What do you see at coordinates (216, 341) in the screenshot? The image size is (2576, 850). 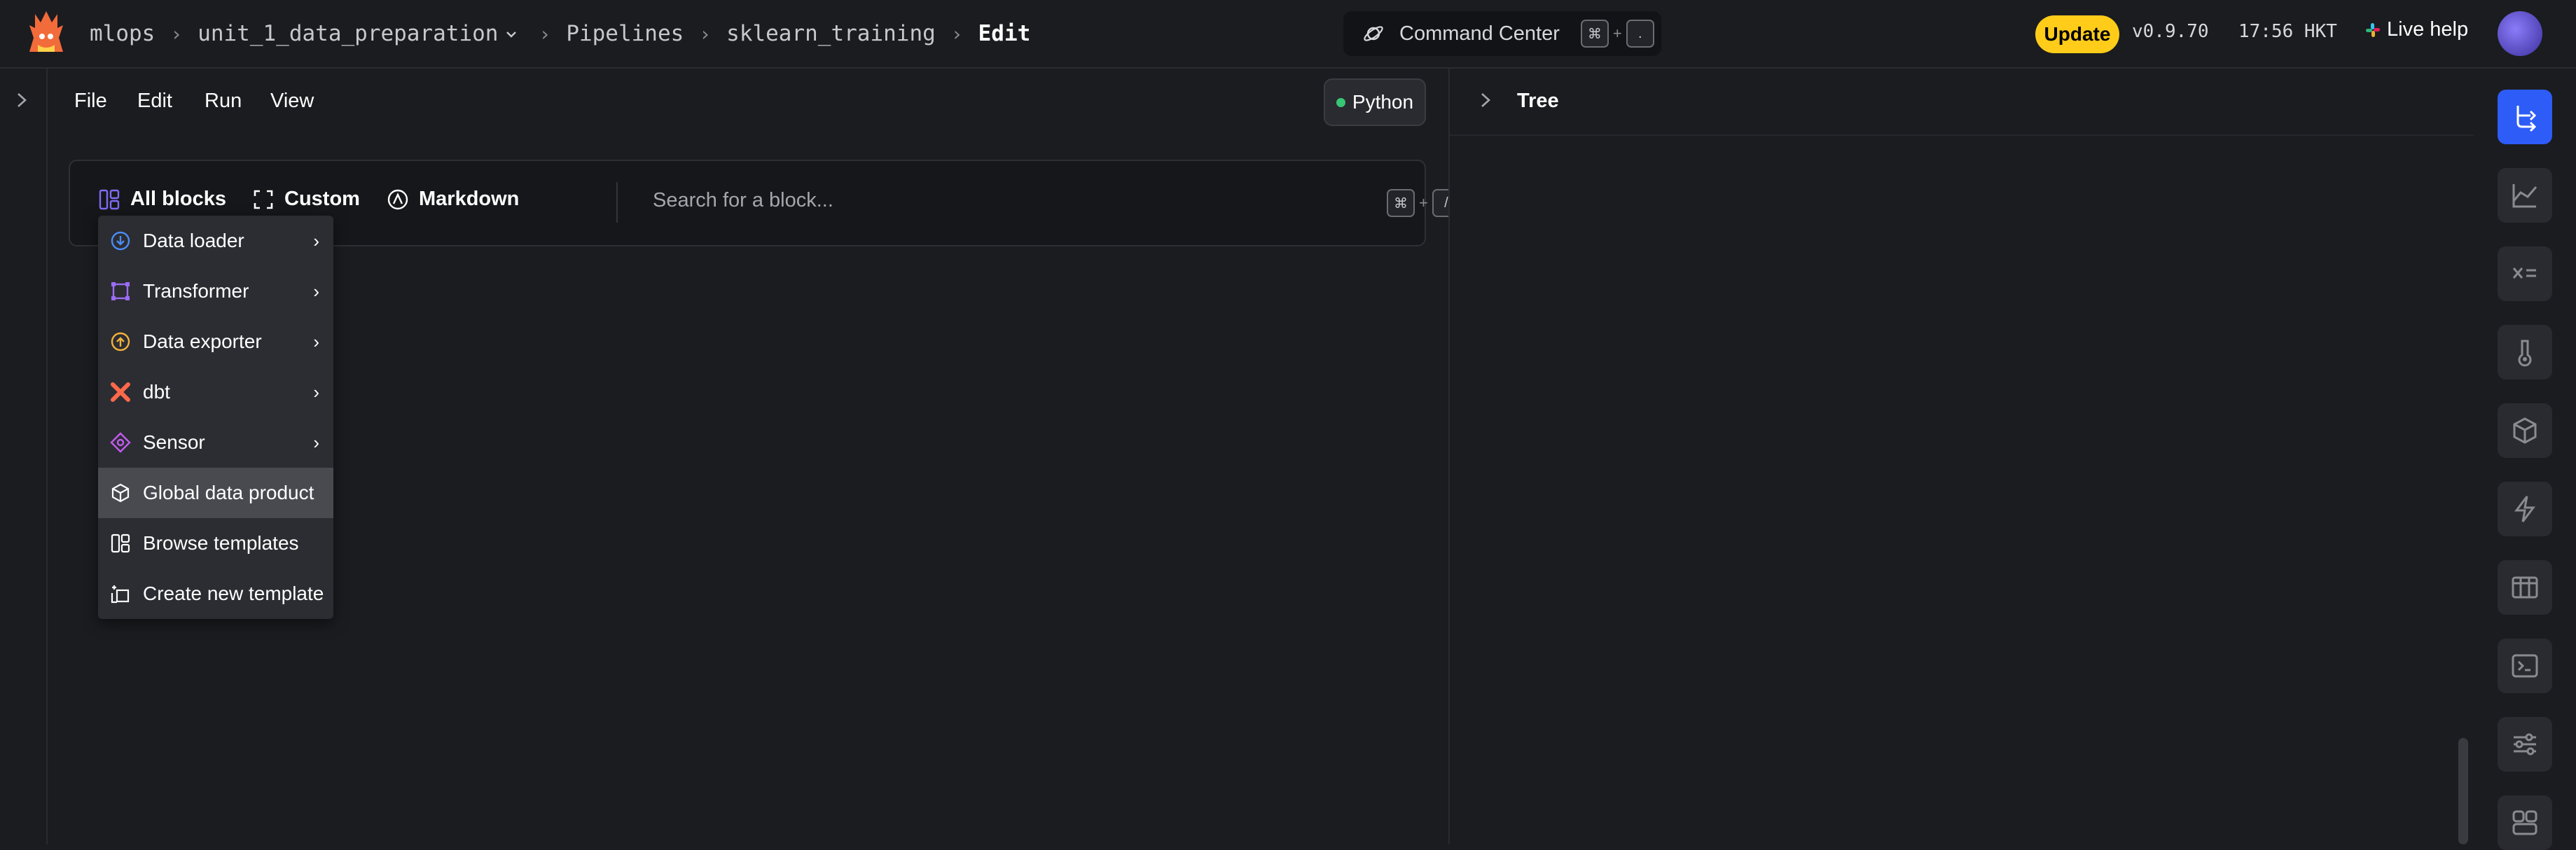 I see `menu-item-data-exporter: Data exporter ›` at bounding box center [216, 341].